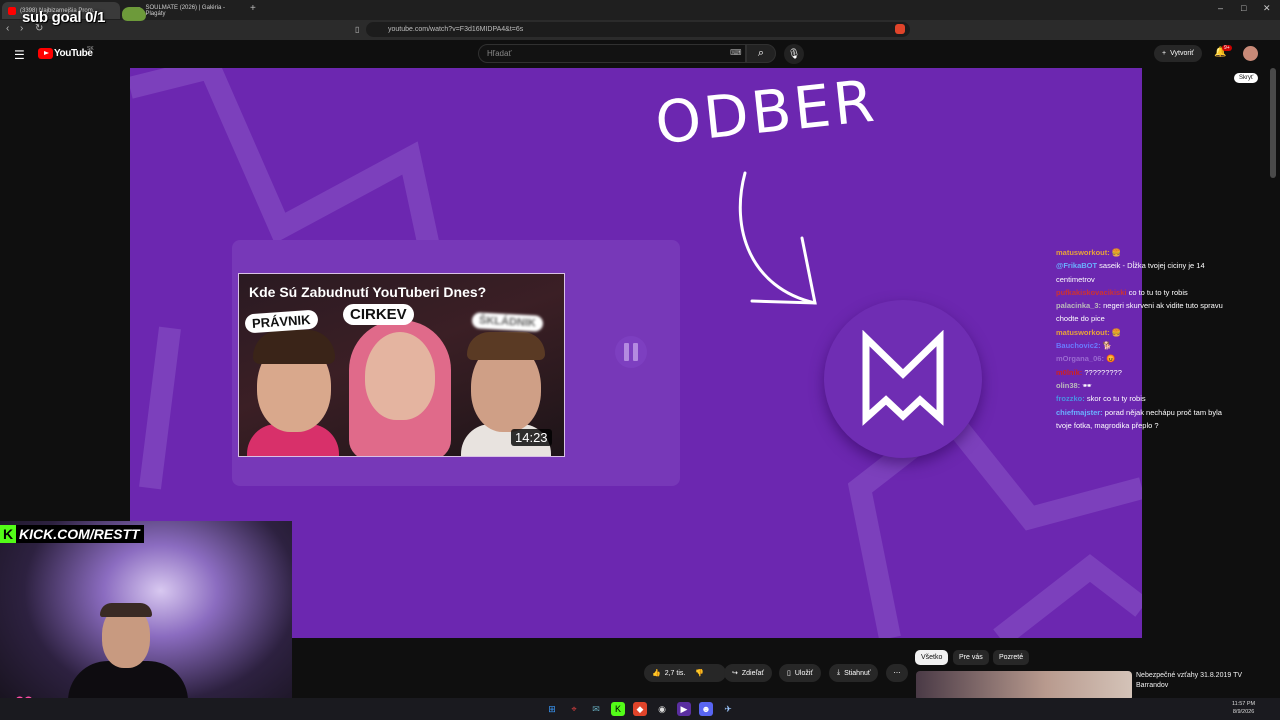 The width and height of the screenshot is (1280, 720). I want to click on steam-icon: ✈, so click(728, 709).